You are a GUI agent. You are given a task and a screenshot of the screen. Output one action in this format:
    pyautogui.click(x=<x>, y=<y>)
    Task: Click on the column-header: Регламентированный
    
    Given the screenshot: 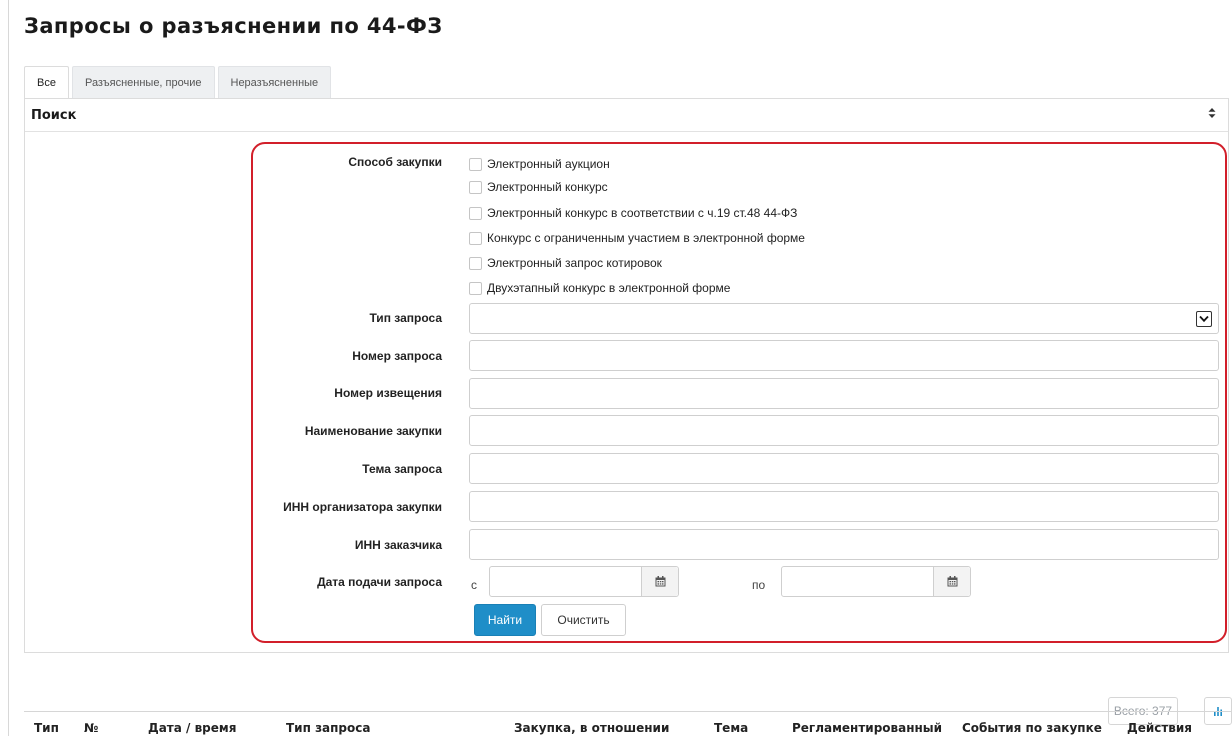 What is the action you would take?
    pyautogui.click(x=867, y=728)
    